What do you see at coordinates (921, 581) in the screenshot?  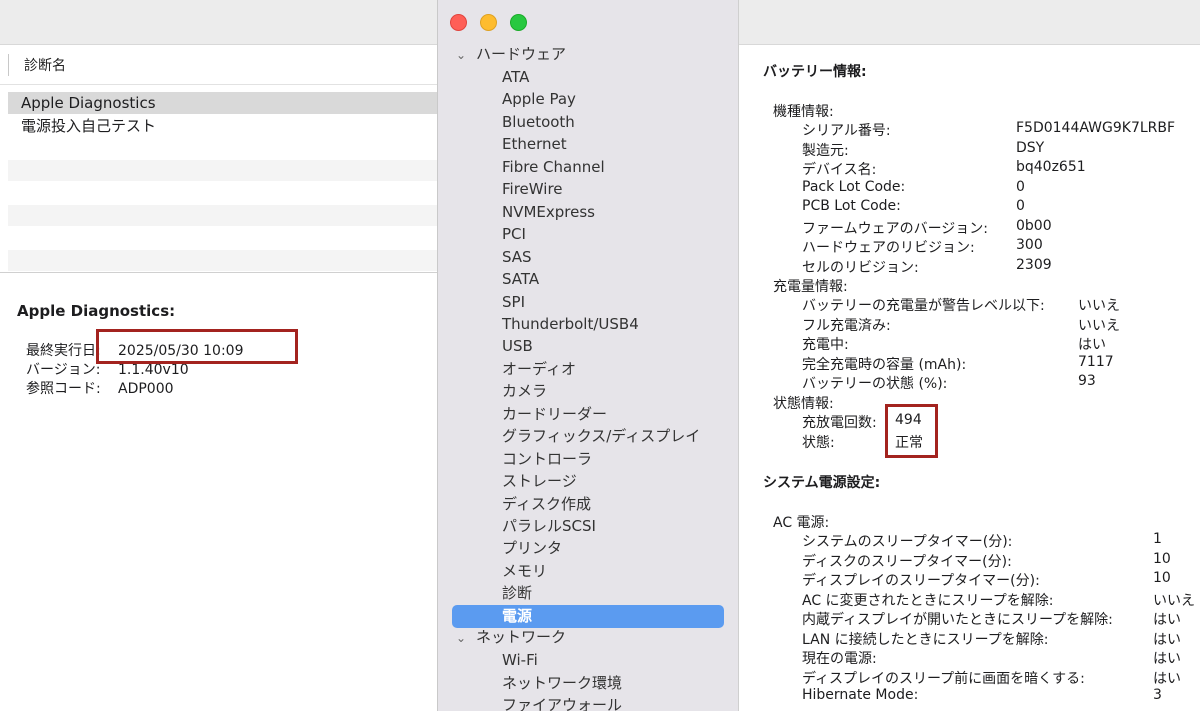 I see `info-key: ディスプレイのスリープタイマー(分):` at bounding box center [921, 581].